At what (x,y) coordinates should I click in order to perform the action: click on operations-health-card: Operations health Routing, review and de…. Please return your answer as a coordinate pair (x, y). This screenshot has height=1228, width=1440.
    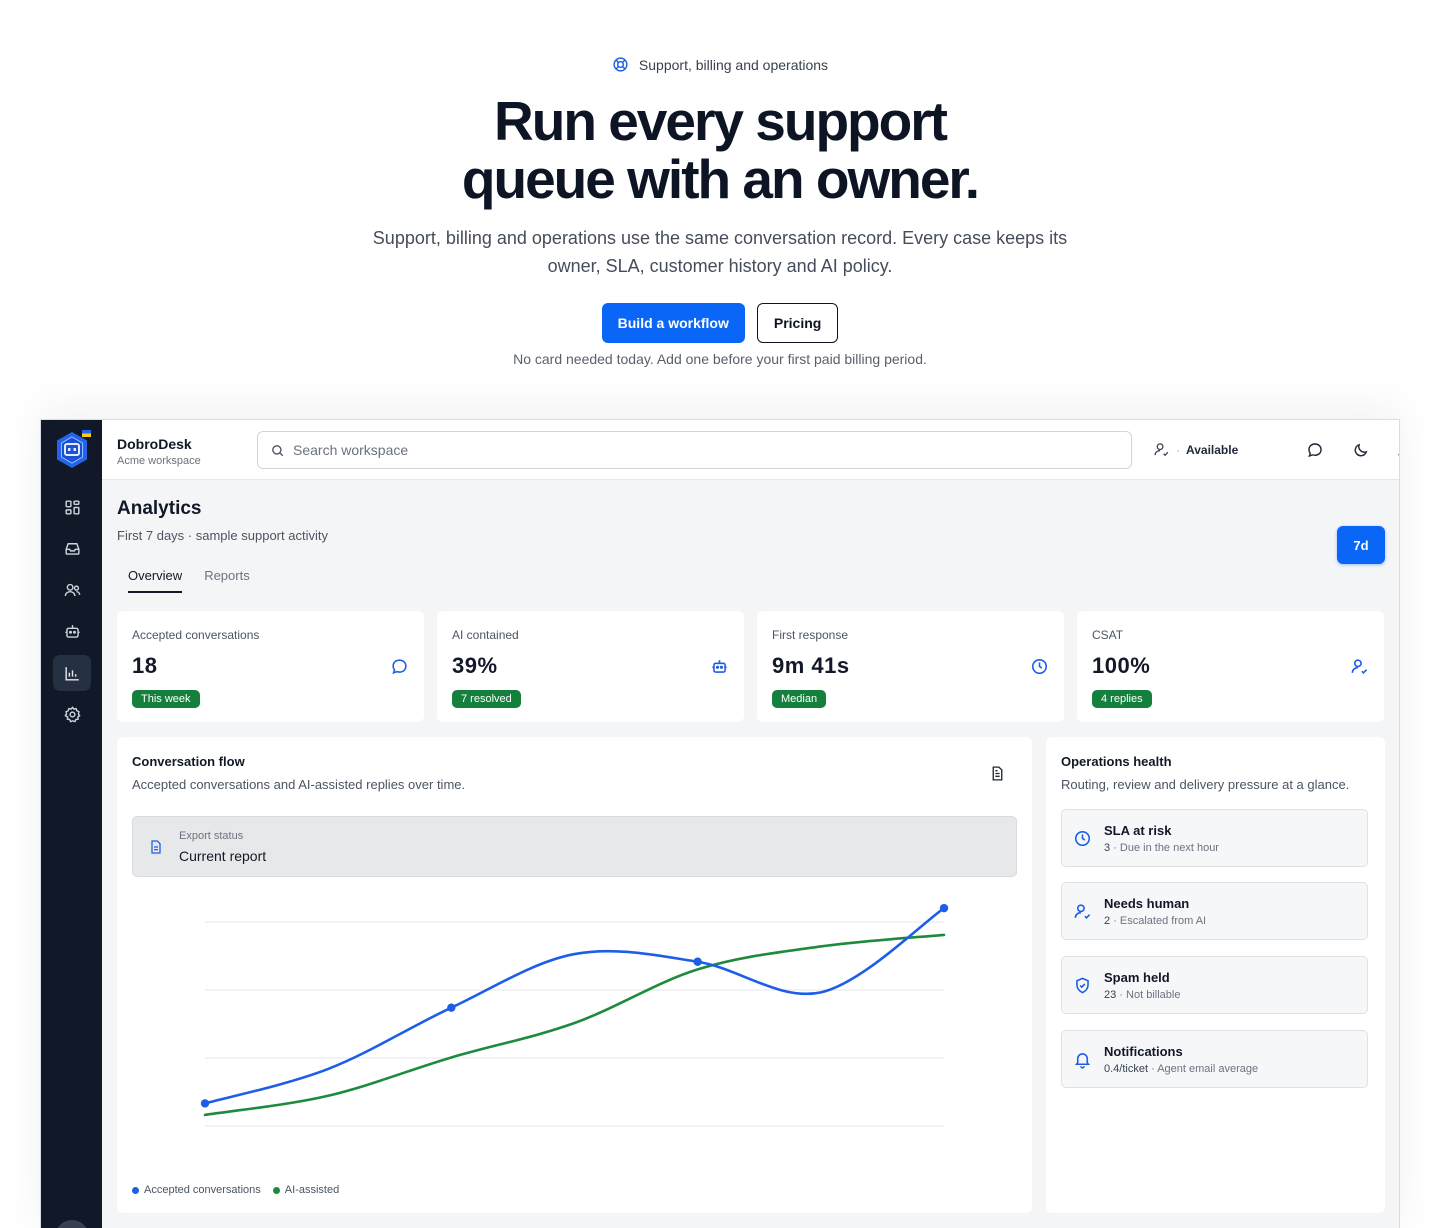
    Looking at the image, I should click on (1215, 975).